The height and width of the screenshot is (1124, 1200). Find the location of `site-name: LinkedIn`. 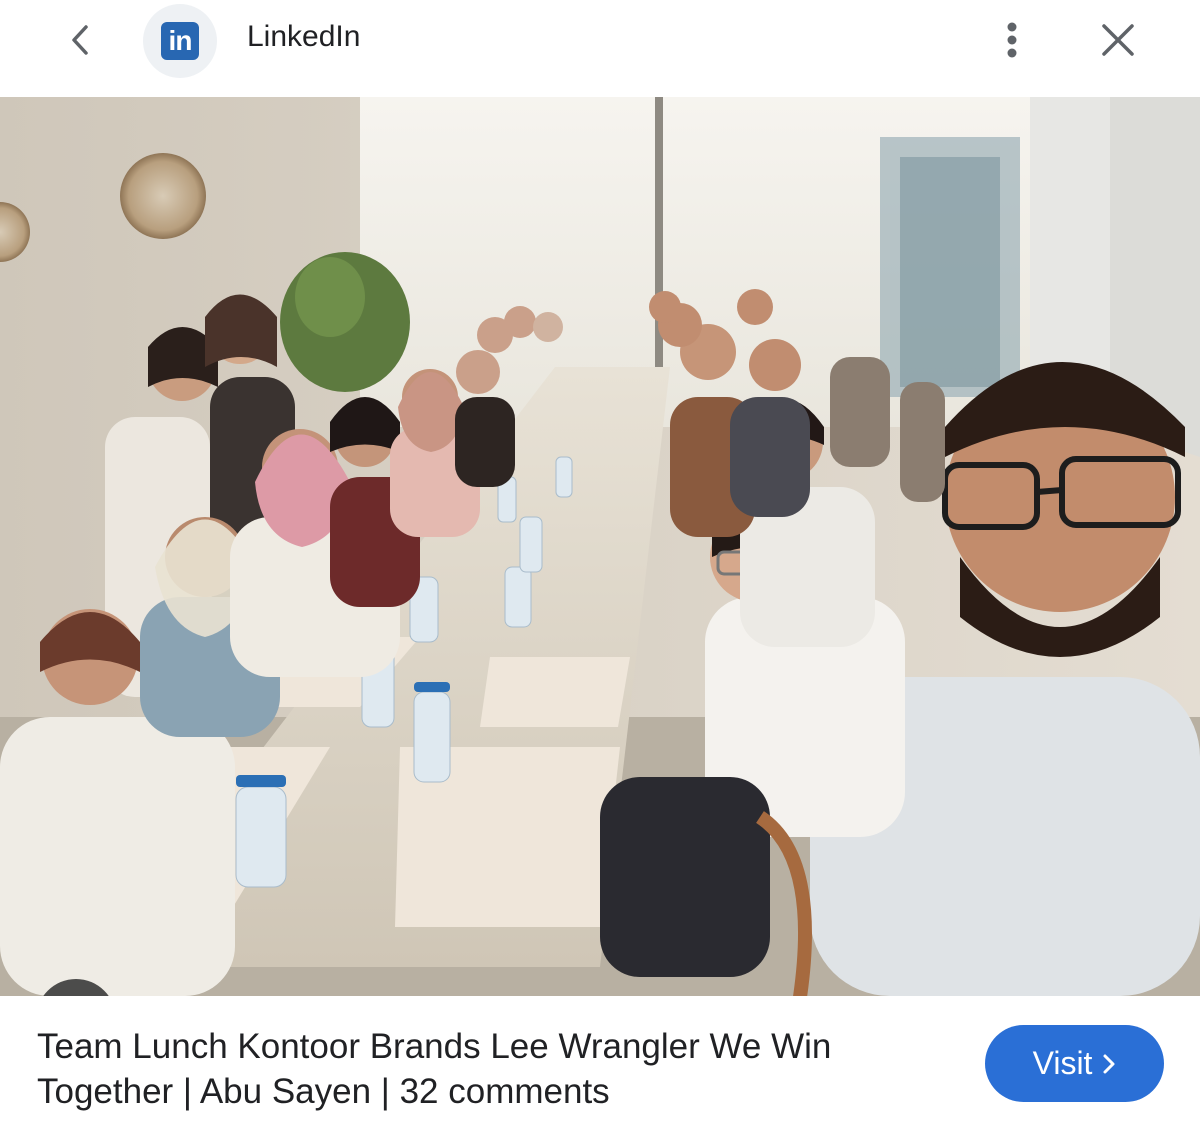

site-name: LinkedIn is located at coordinates (303, 37).